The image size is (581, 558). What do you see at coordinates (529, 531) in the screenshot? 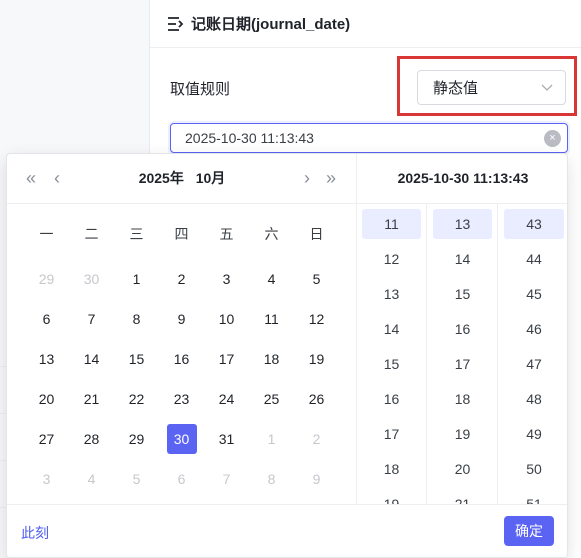
I see `confirm-button: 确定` at bounding box center [529, 531].